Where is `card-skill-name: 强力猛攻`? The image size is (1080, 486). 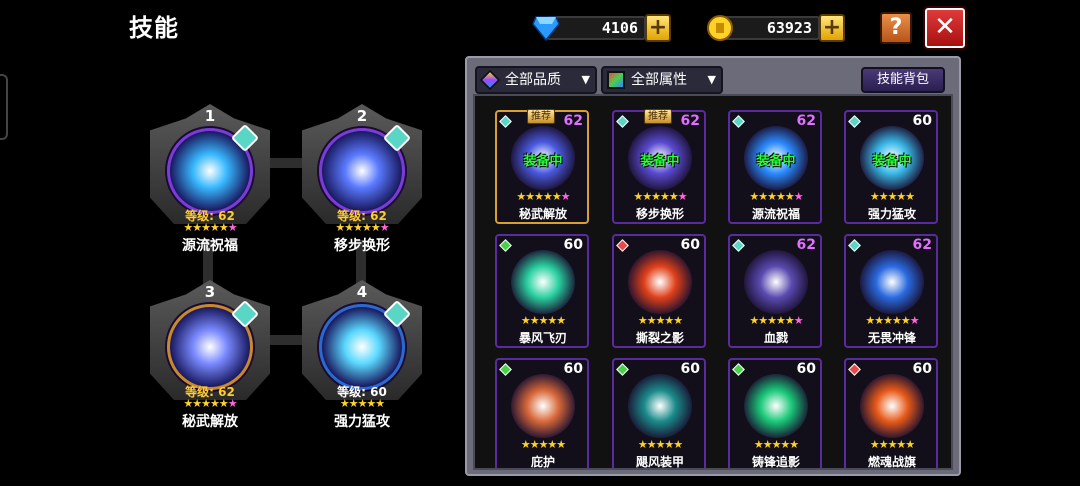 card-skill-name: 强力猛攻 is located at coordinates (891, 214).